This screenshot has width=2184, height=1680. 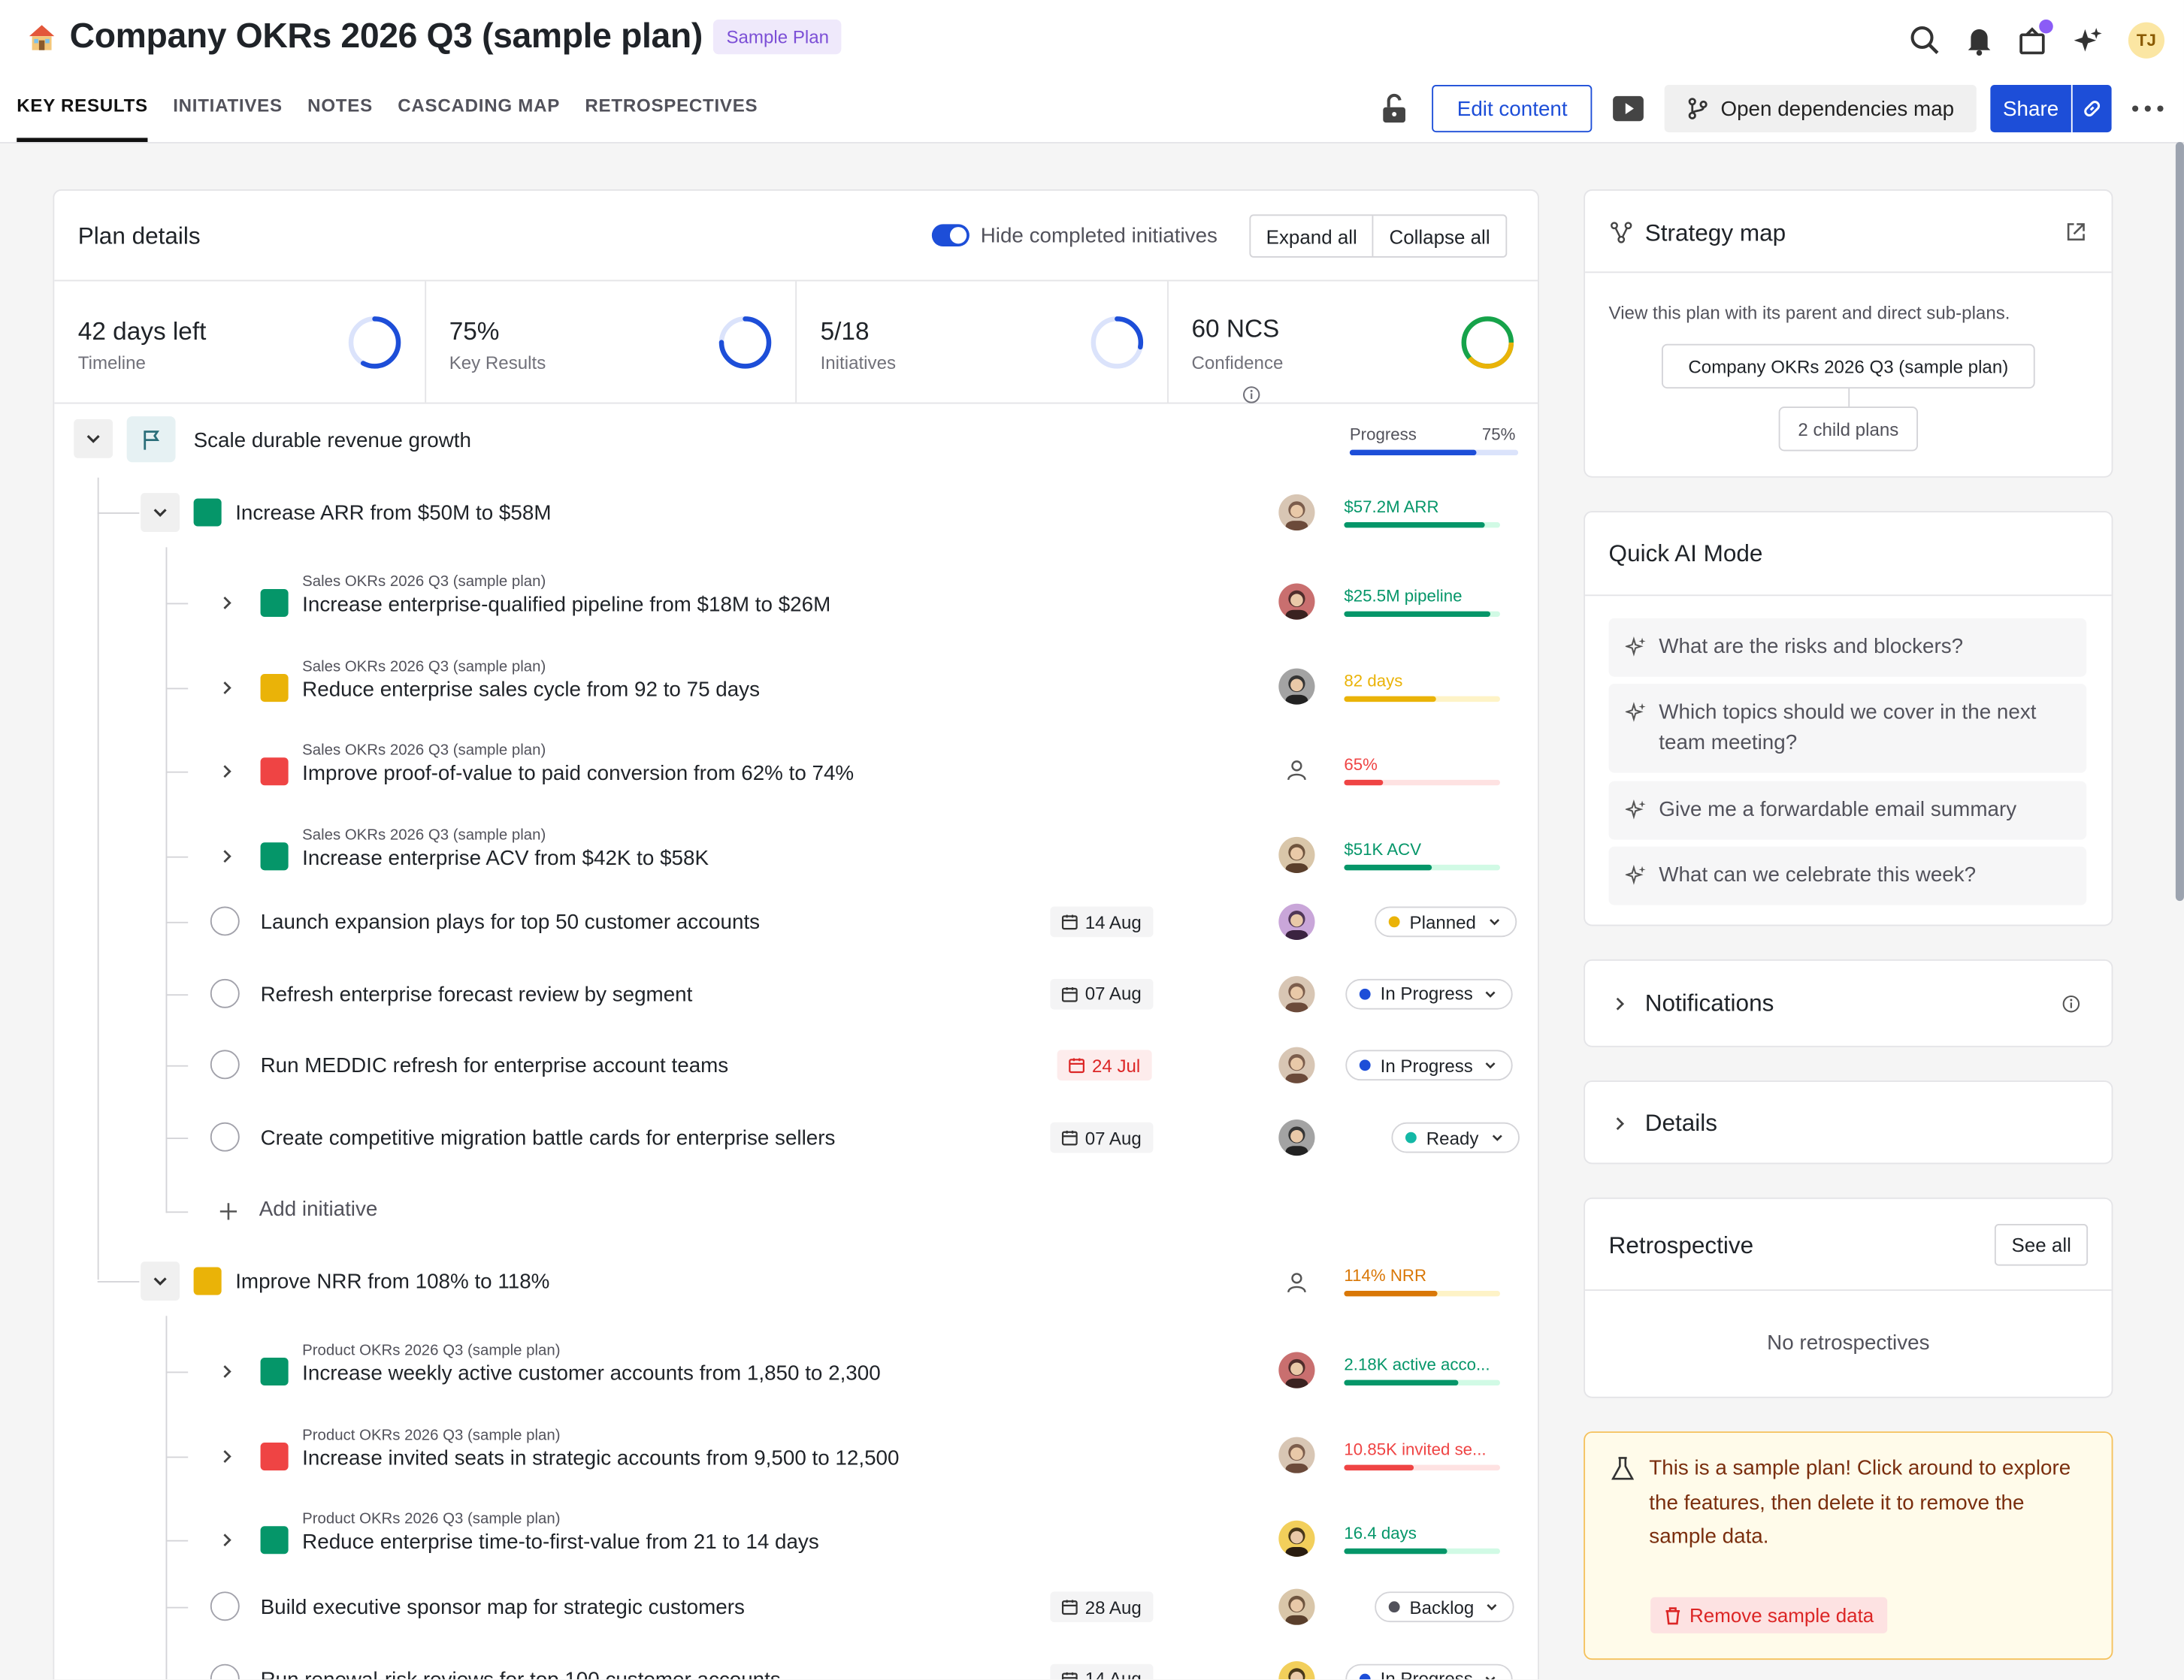 What do you see at coordinates (1635, 875) in the screenshot?
I see `sparkle-icon` at bounding box center [1635, 875].